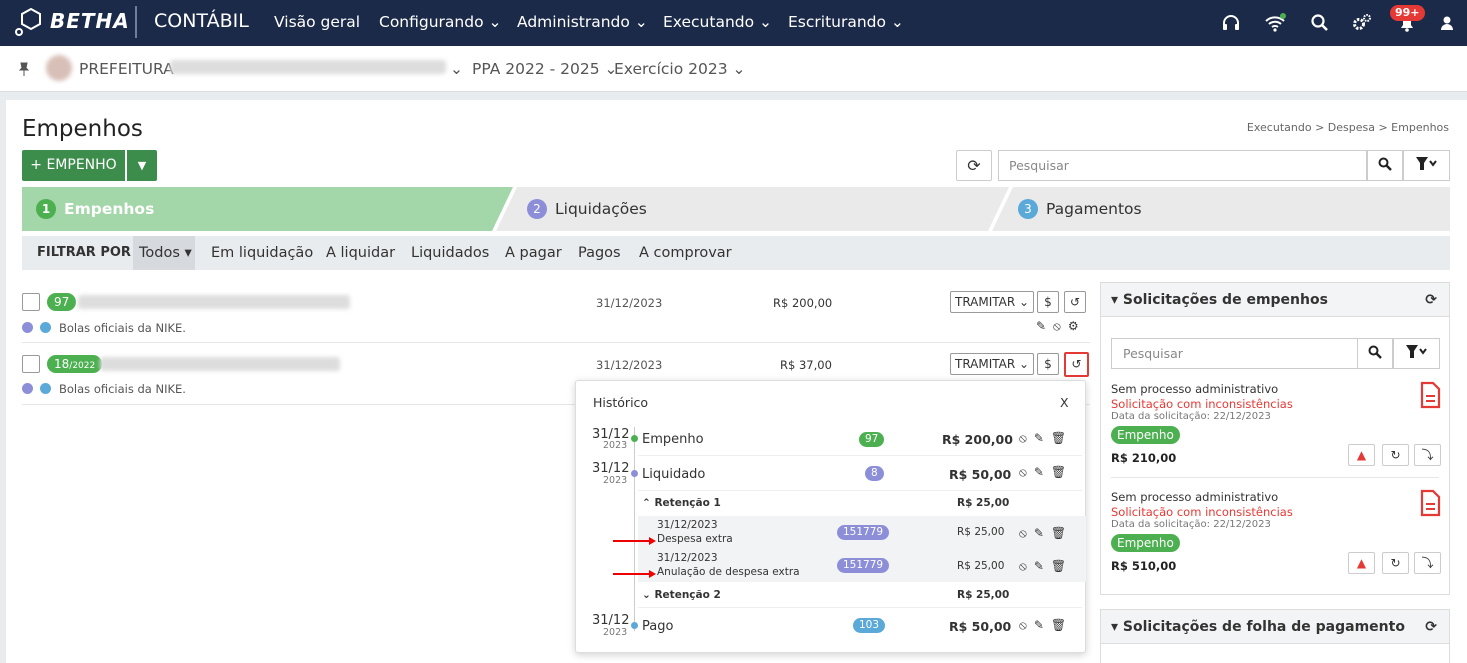 This screenshot has height=663, width=1467. I want to click on headset-icon, so click(1231, 23).